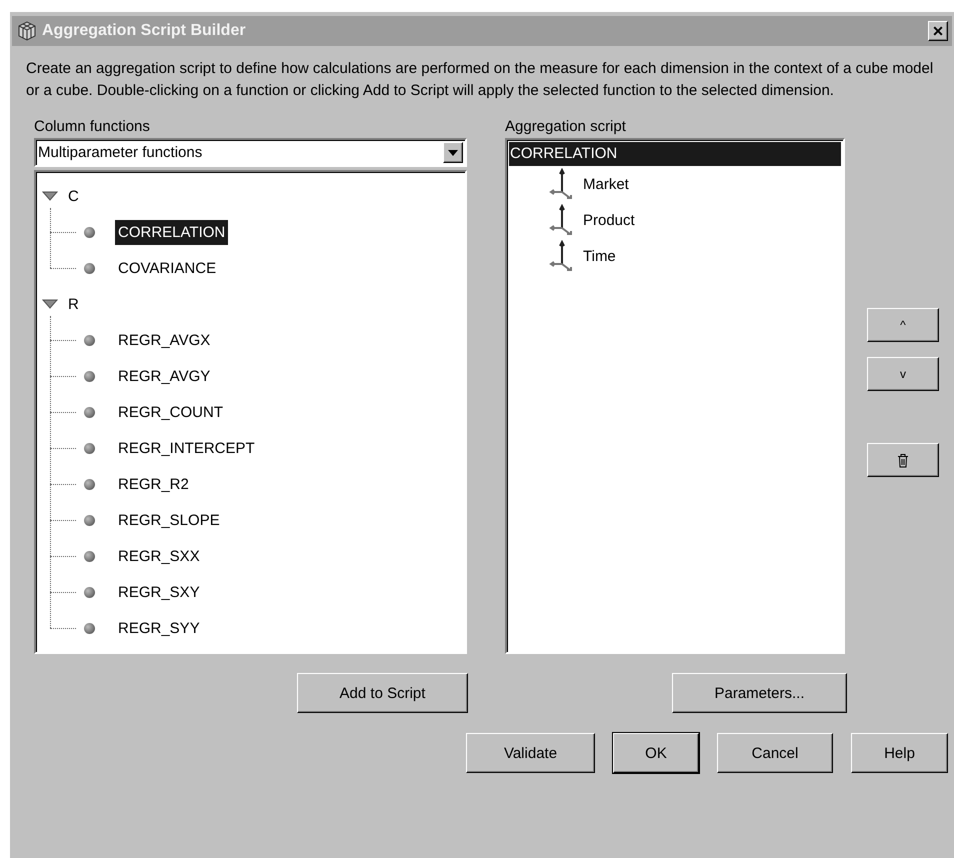  What do you see at coordinates (153, 484) in the screenshot?
I see `tree-item: REGR_R2` at bounding box center [153, 484].